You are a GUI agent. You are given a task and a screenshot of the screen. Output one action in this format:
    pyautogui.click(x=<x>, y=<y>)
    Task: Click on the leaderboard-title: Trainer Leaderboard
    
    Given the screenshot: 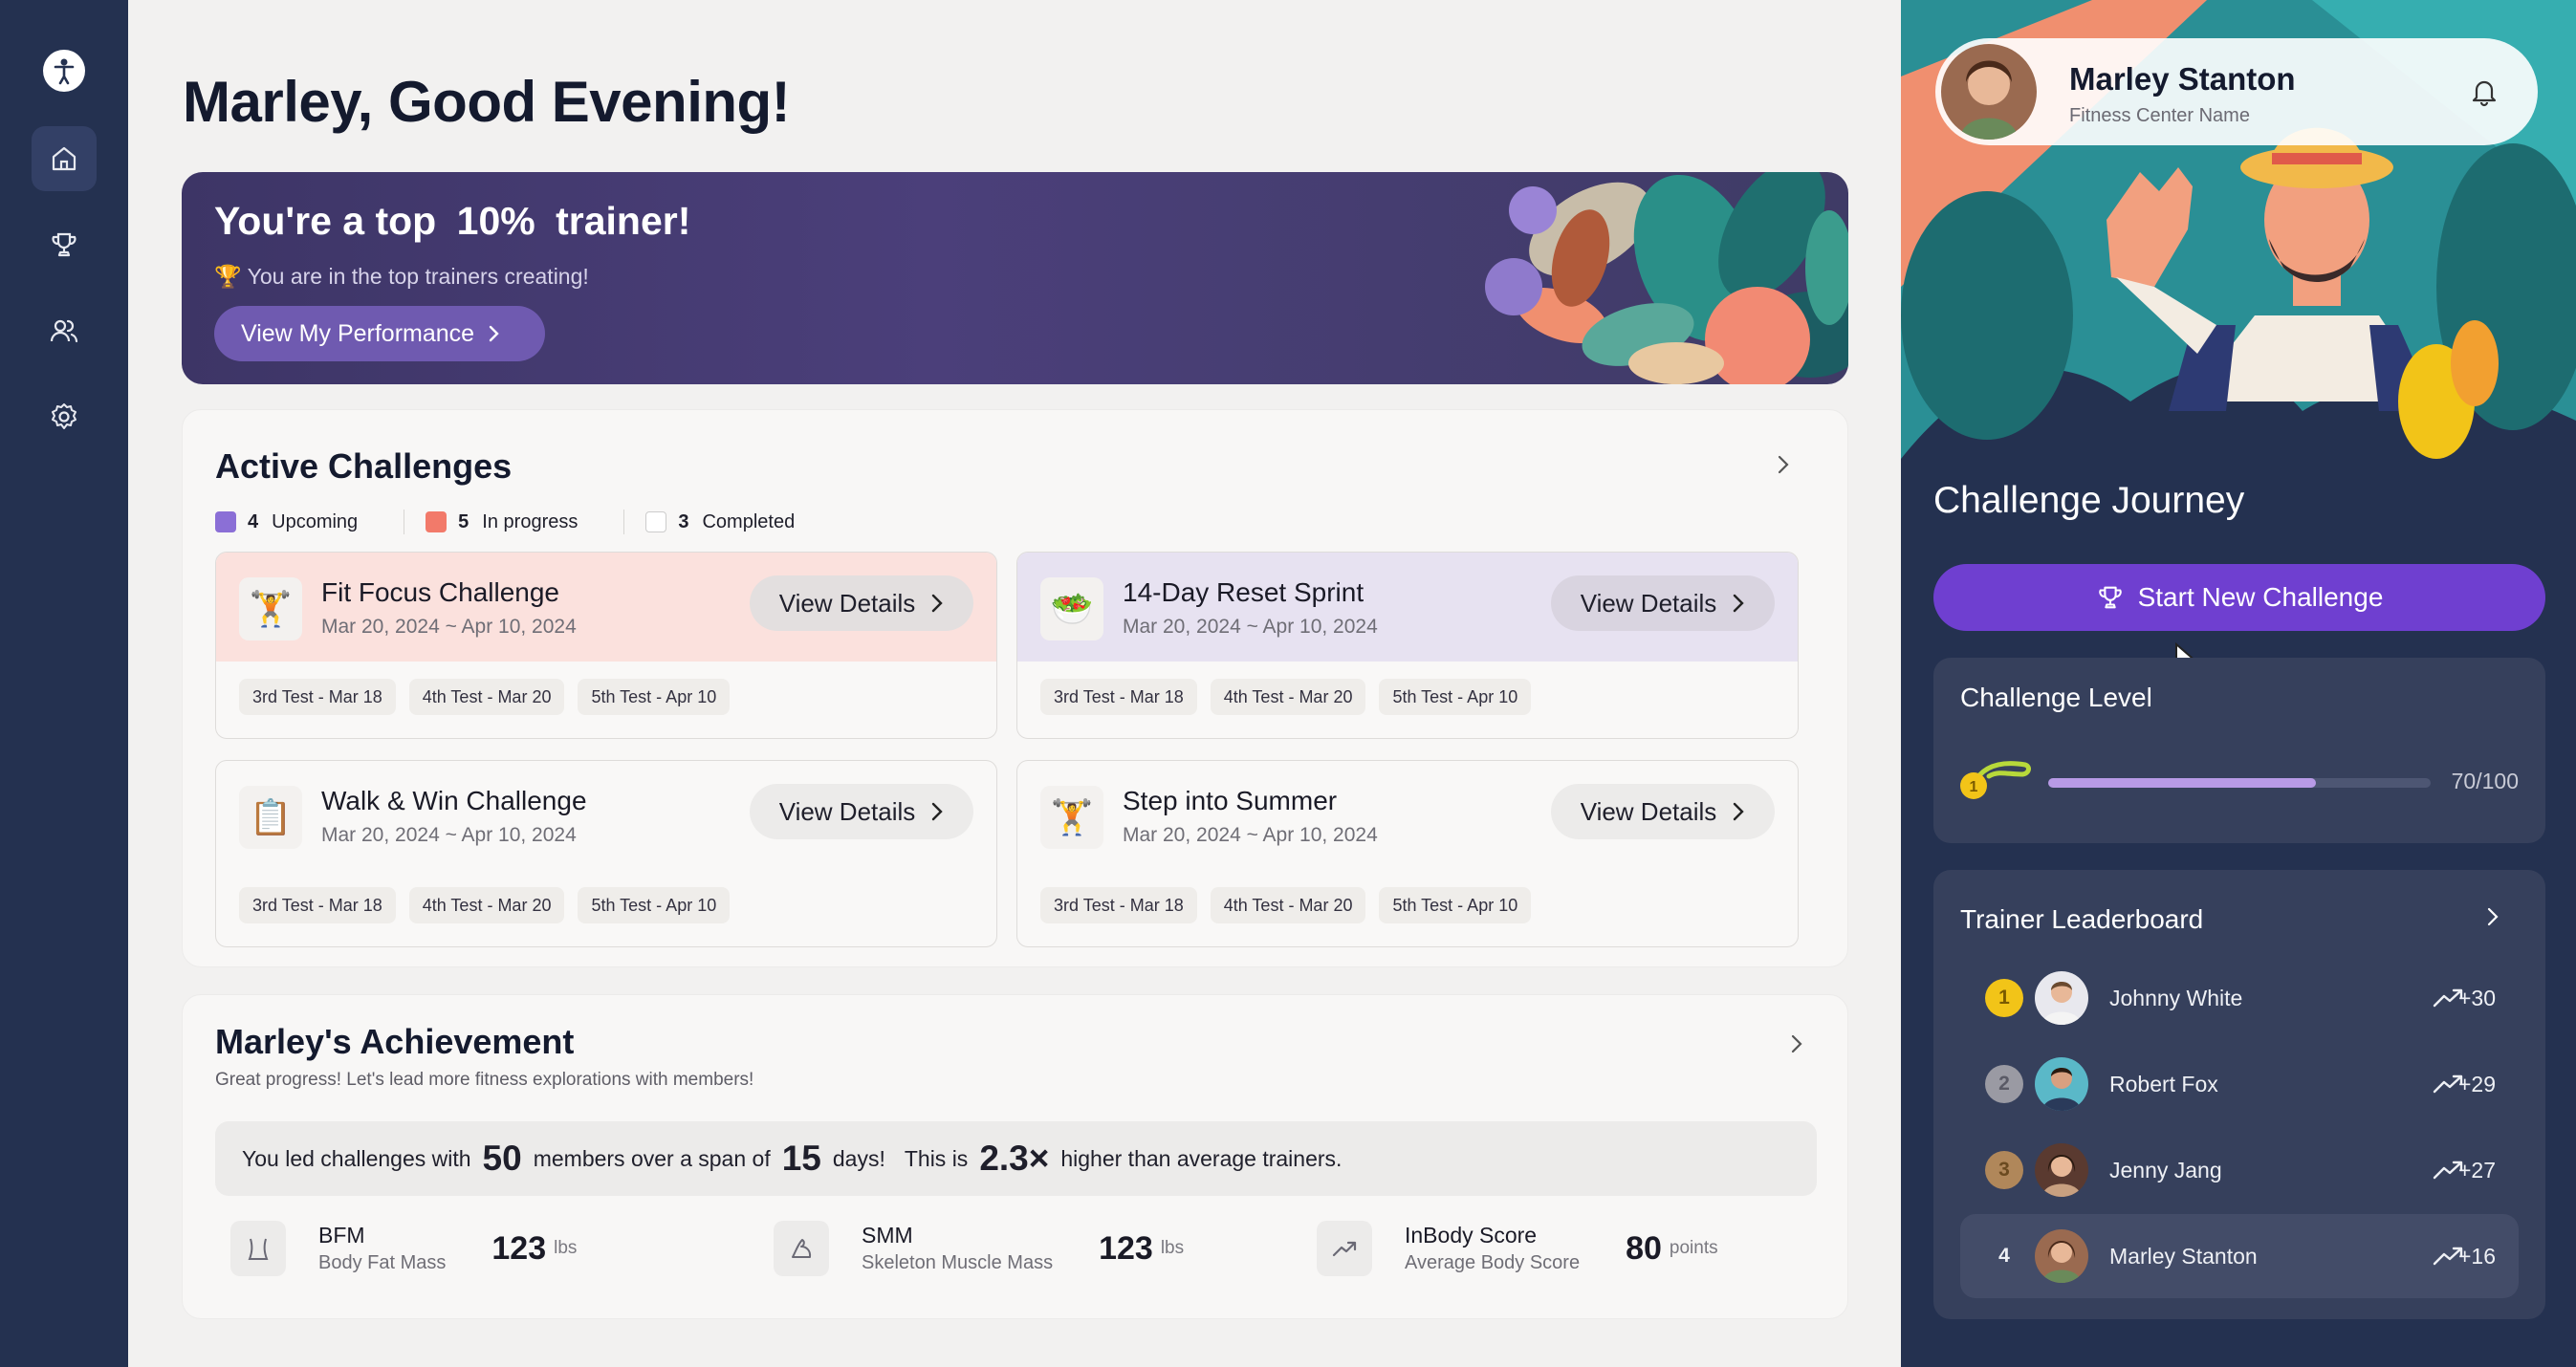 What is the action you would take?
    pyautogui.click(x=2082, y=919)
    